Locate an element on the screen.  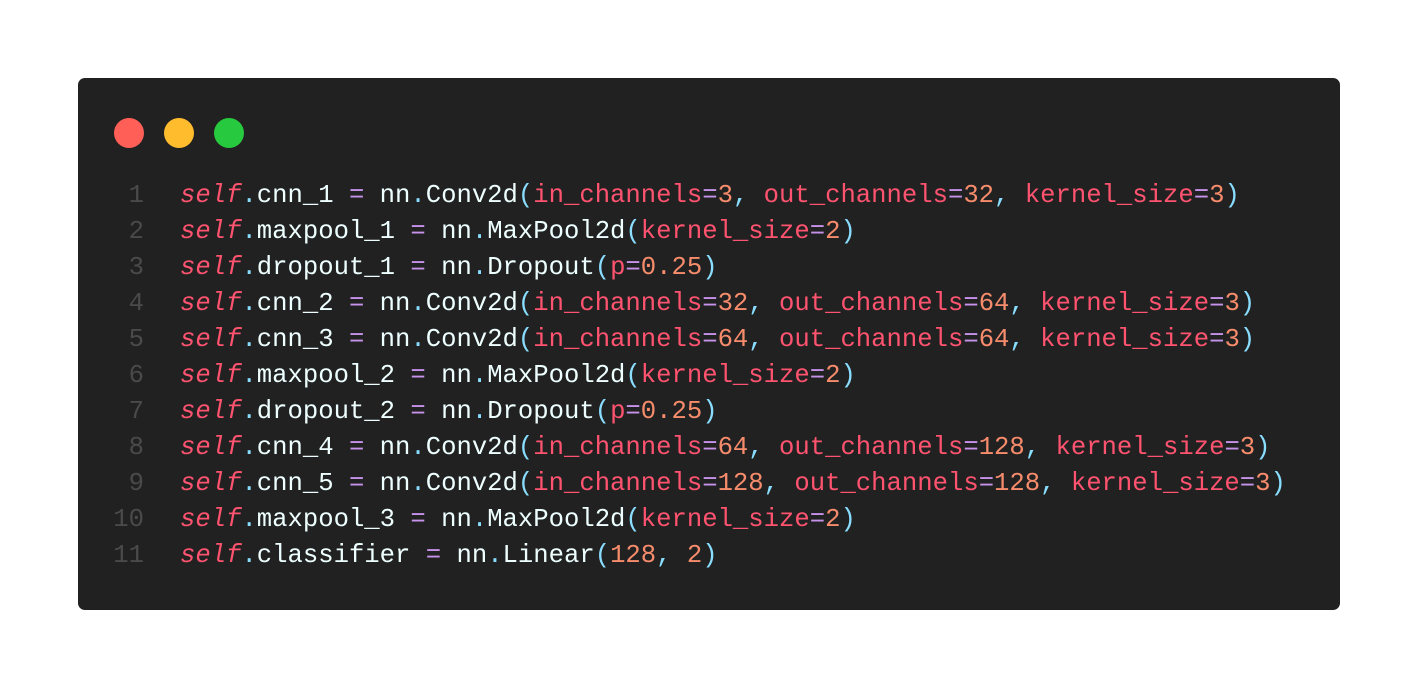
maximize-dot-icon is located at coordinates (229, 133).